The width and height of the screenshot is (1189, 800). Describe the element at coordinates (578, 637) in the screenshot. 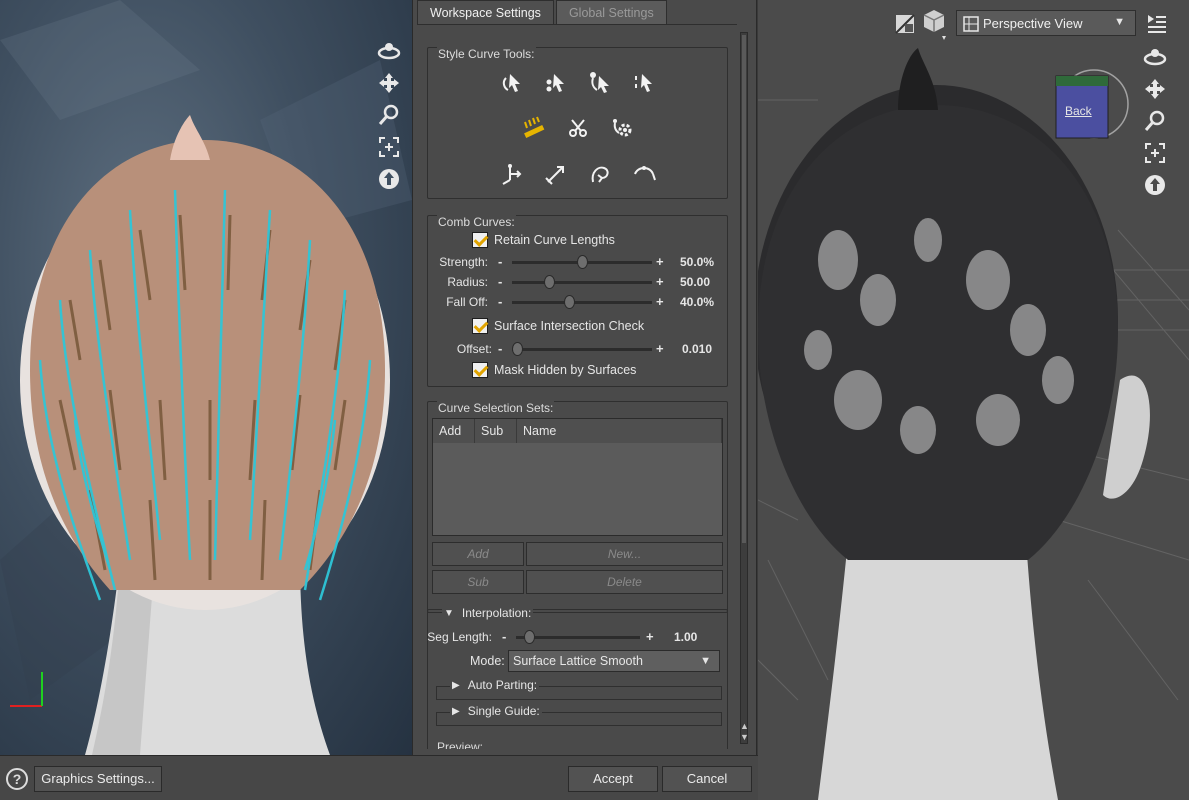

I see `seg-length-slider-row: Seg Length: - + 1.00` at that location.